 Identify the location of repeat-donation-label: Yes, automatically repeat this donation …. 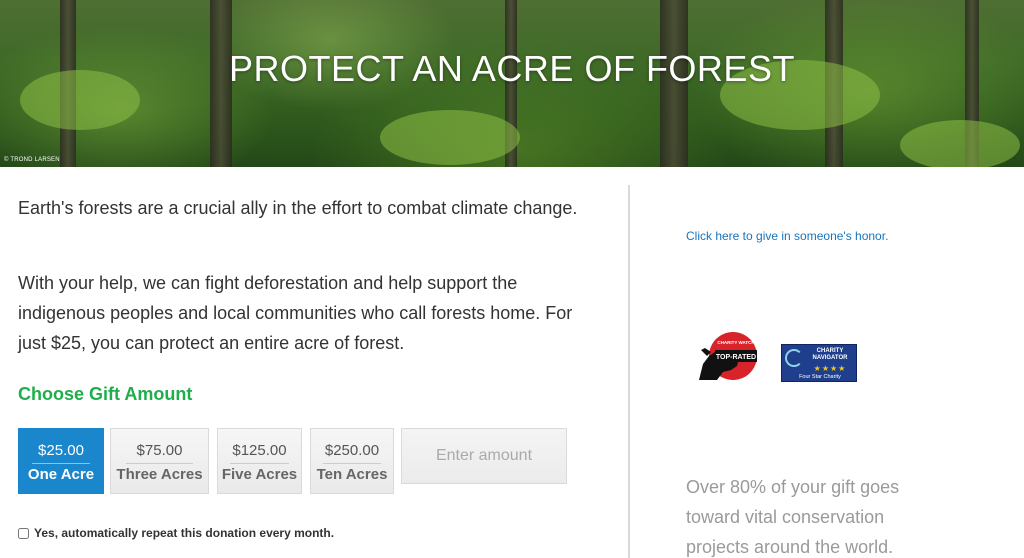
(184, 533).